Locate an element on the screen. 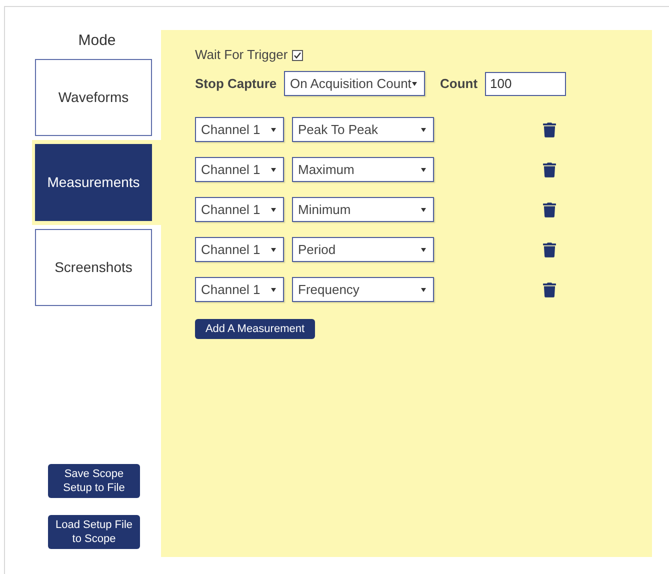 This screenshot has height=574, width=669. count-field: 100 is located at coordinates (525, 84).